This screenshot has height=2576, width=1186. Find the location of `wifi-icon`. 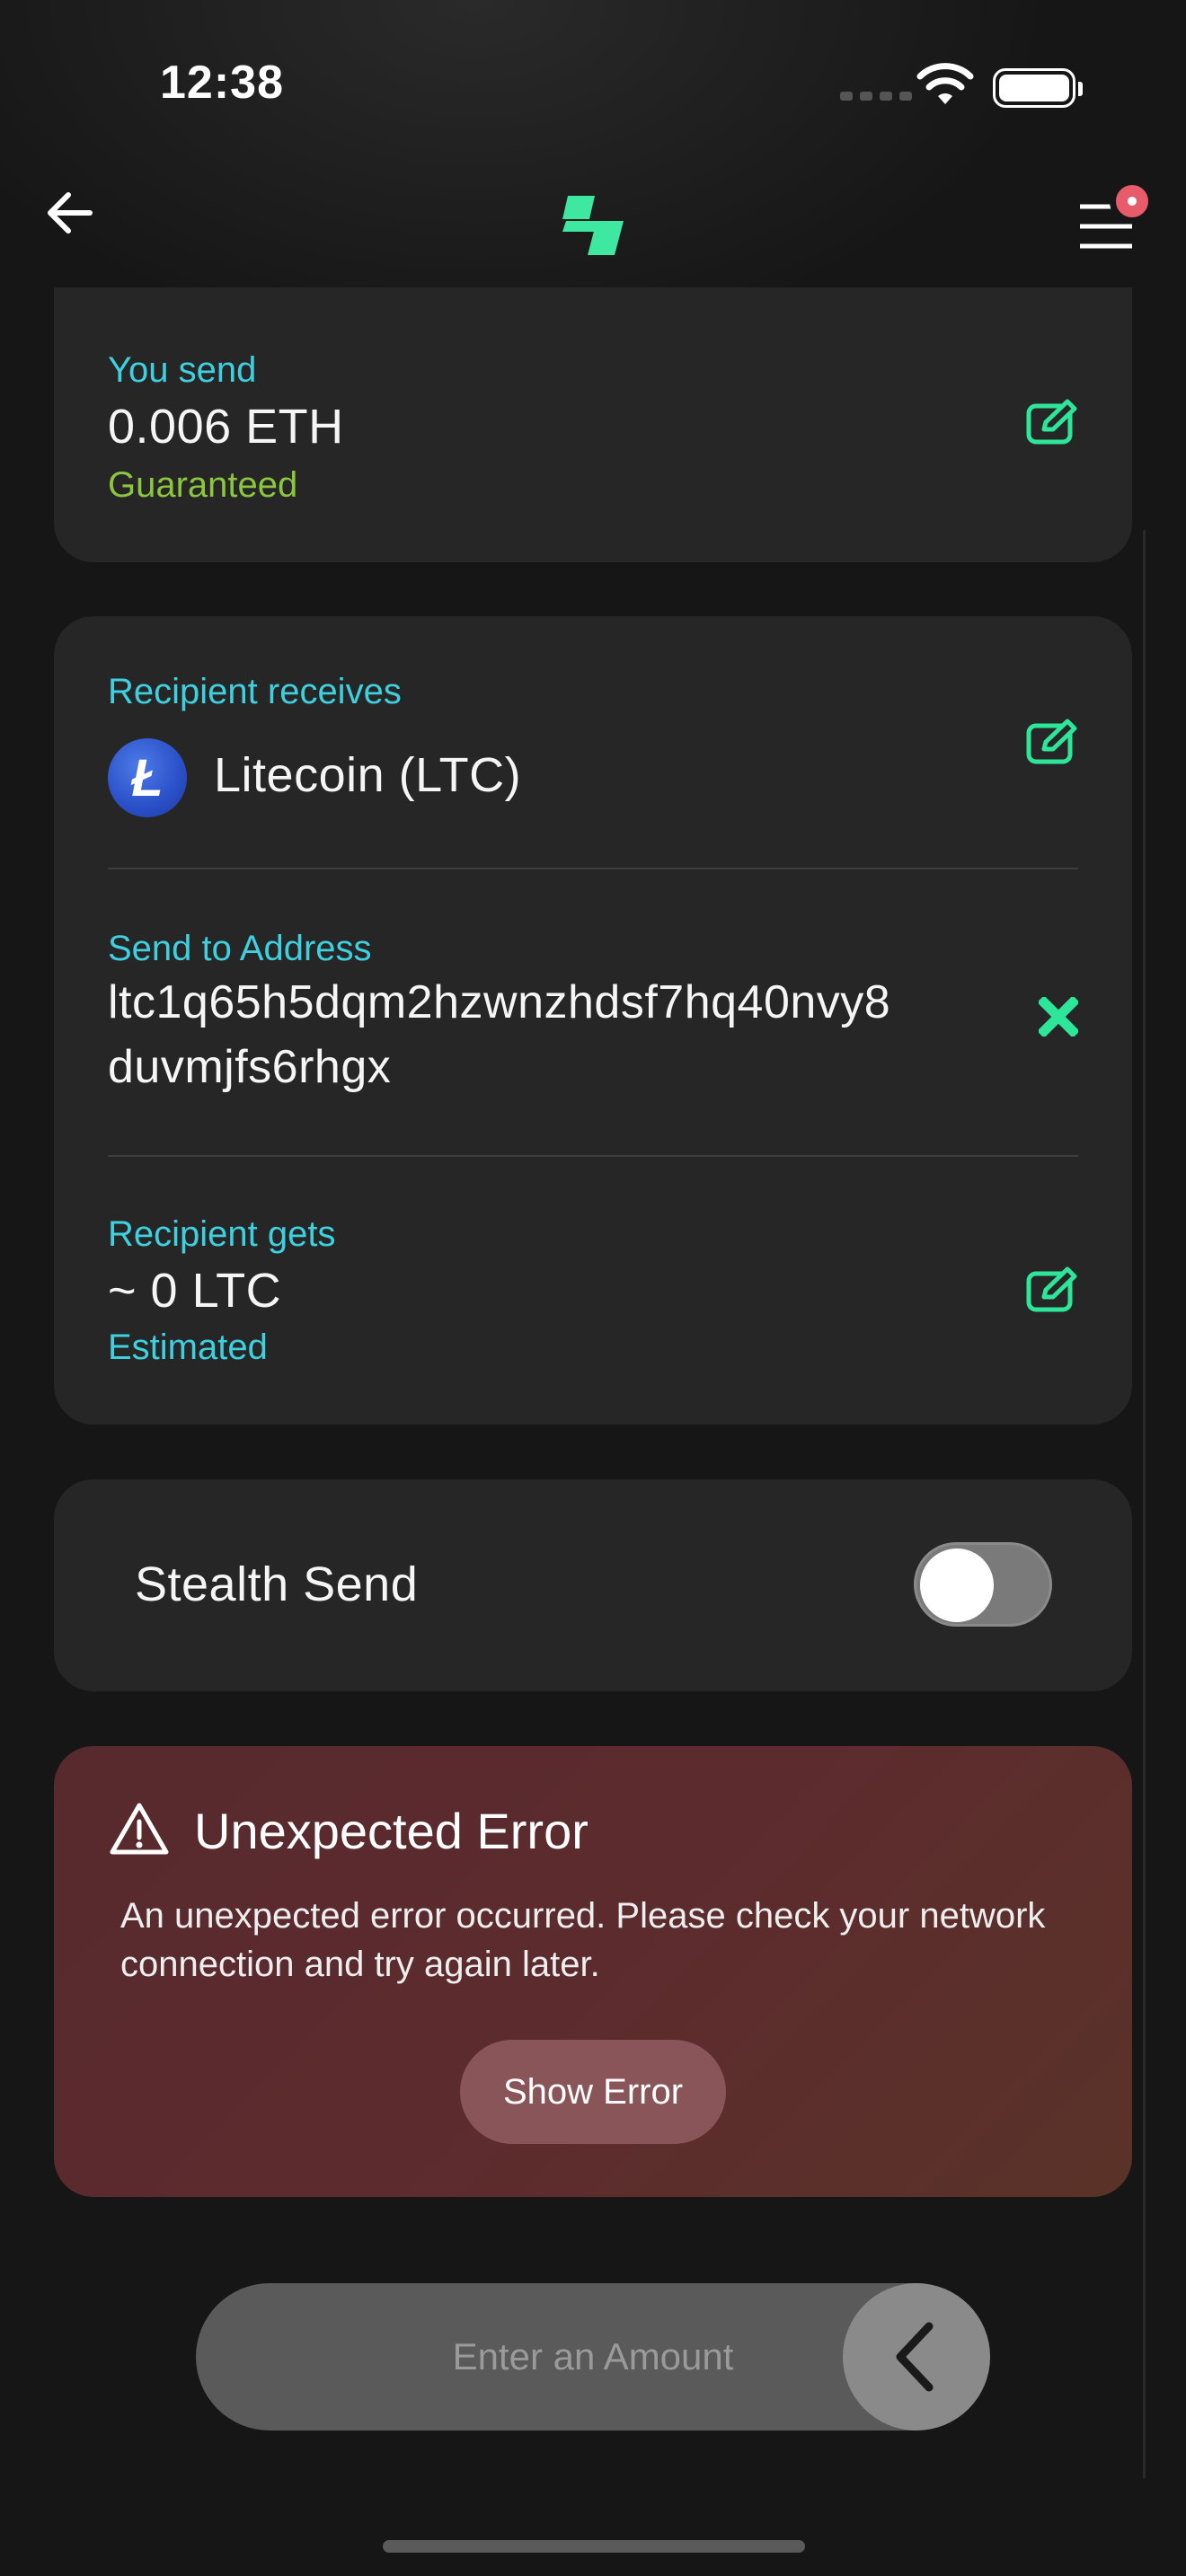

wifi-icon is located at coordinates (945, 83).